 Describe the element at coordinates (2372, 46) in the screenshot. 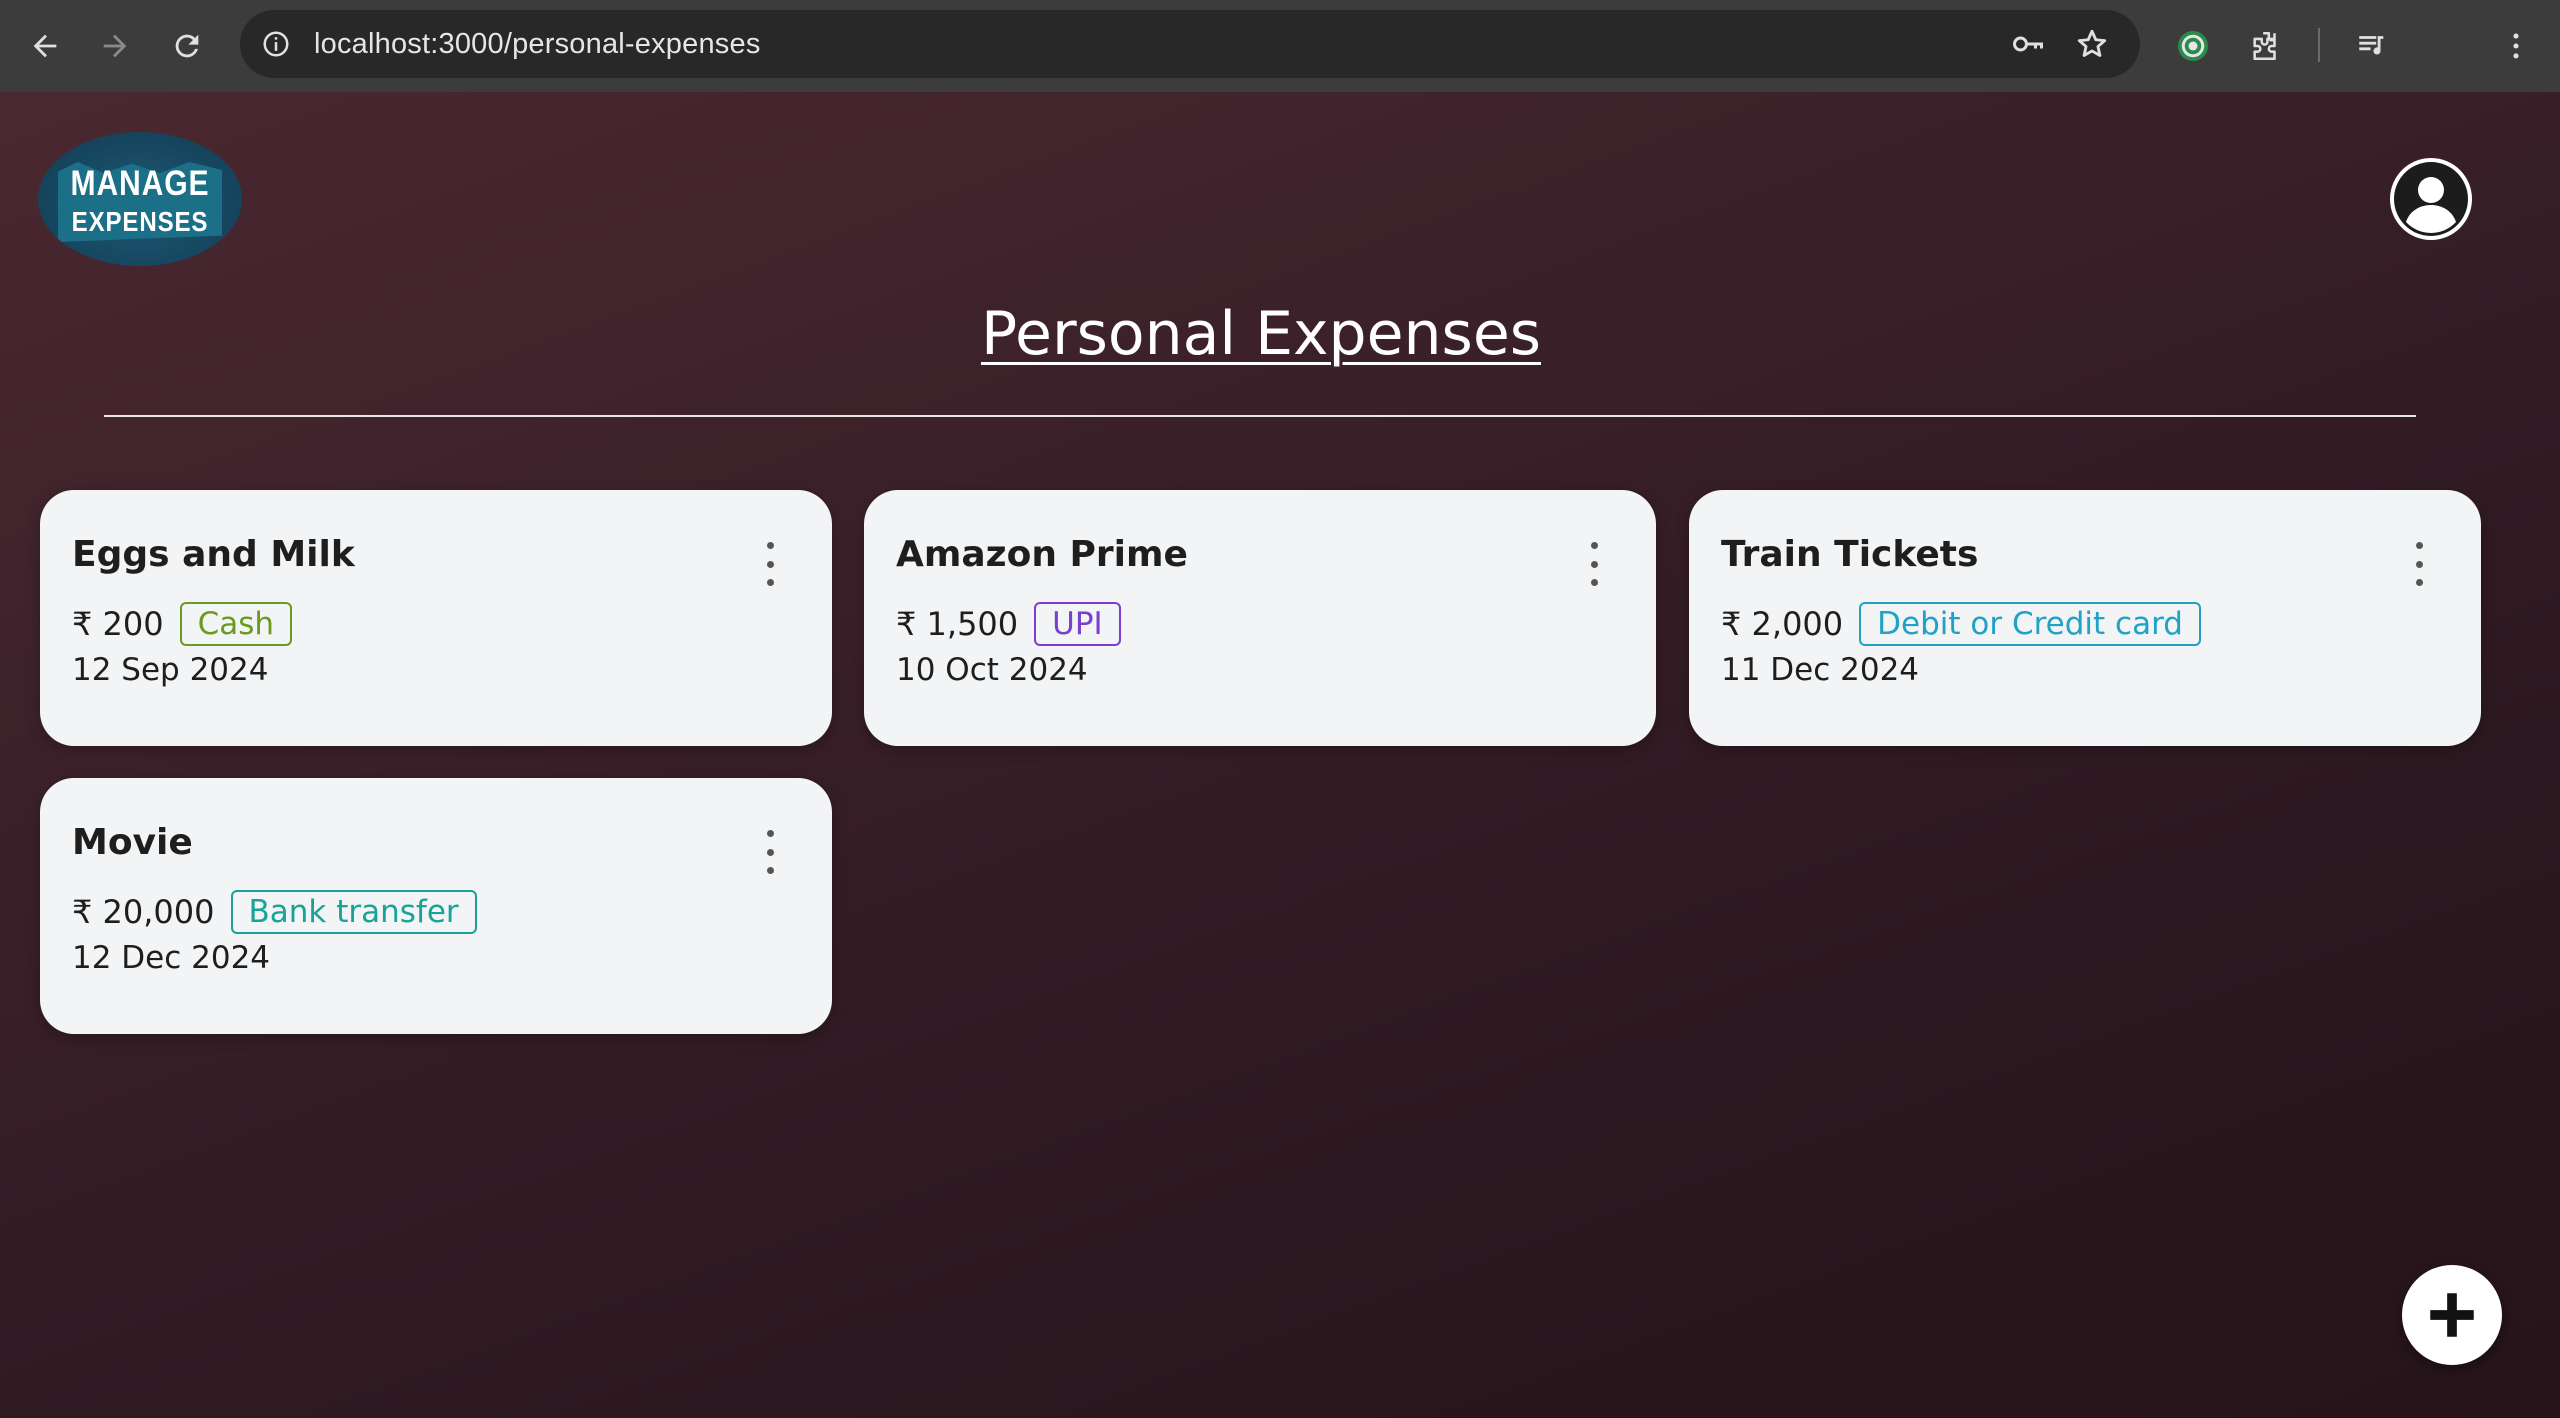

I see `media-queue-icon` at that location.